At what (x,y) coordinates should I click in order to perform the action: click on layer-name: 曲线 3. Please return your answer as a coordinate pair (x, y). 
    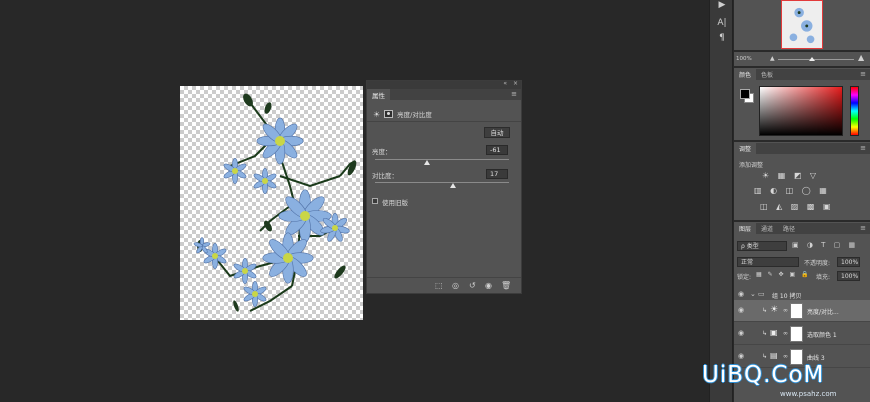
    Looking at the image, I should click on (816, 358).